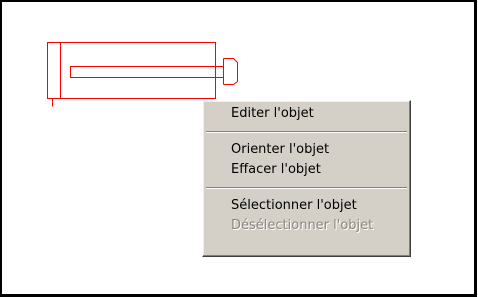  I want to click on menu-item-select: Sélectionner l'objet, so click(306, 206).